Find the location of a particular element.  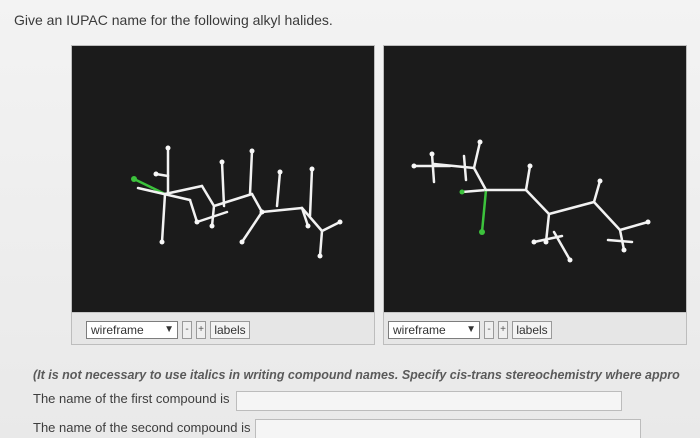

render-mode-select-1: wireframe ▼ is located at coordinates (132, 330).